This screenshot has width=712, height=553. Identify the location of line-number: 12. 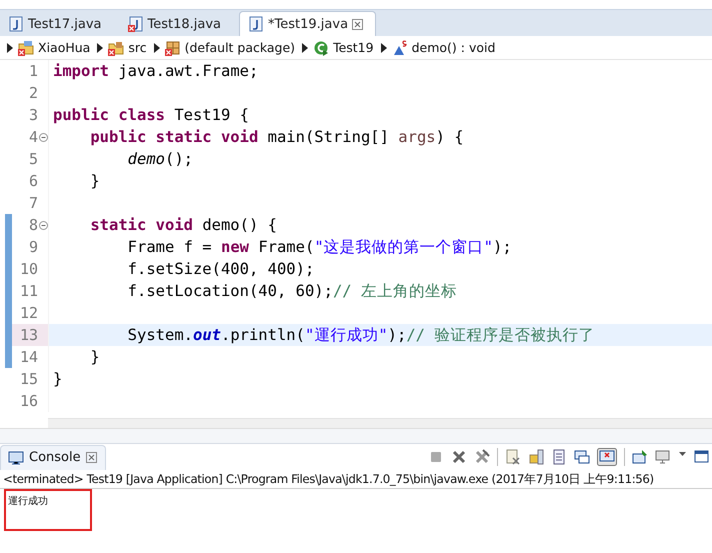
(29, 313).